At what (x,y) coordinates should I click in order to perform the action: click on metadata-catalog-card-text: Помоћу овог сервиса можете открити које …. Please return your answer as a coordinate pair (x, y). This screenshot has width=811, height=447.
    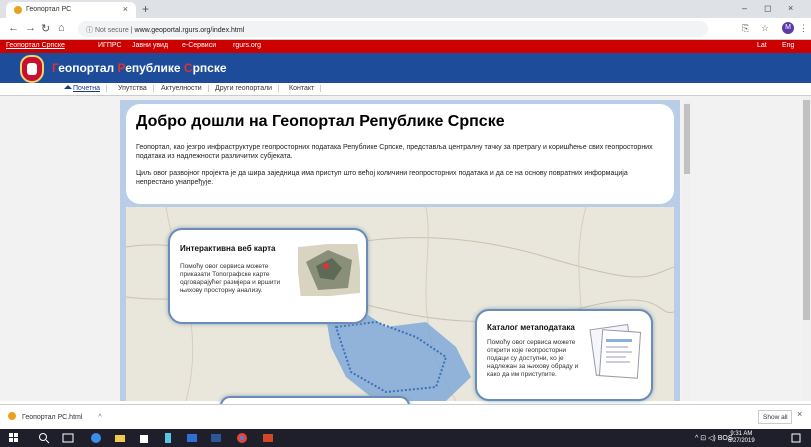
    Looking at the image, I should click on (533, 358).